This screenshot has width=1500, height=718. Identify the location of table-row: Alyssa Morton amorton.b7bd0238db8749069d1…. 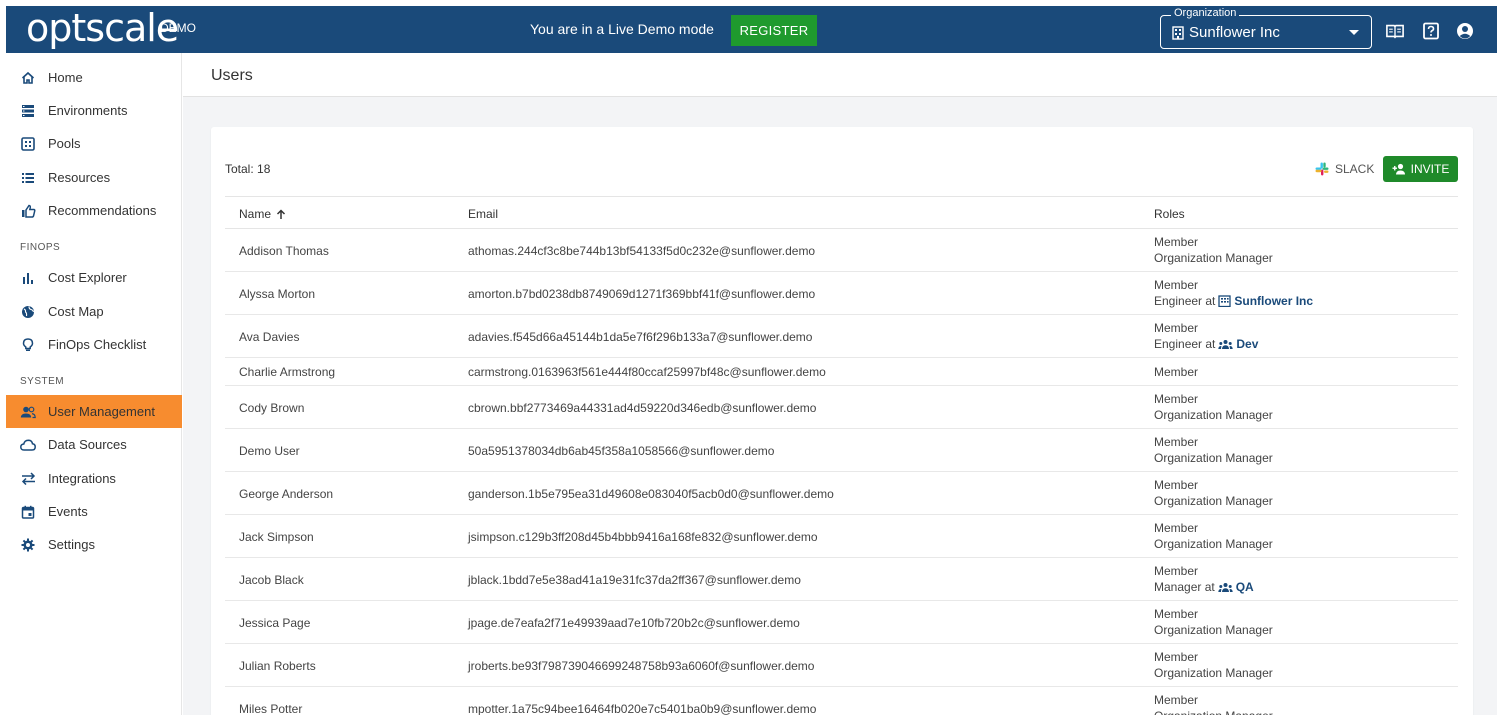
(841, 293).